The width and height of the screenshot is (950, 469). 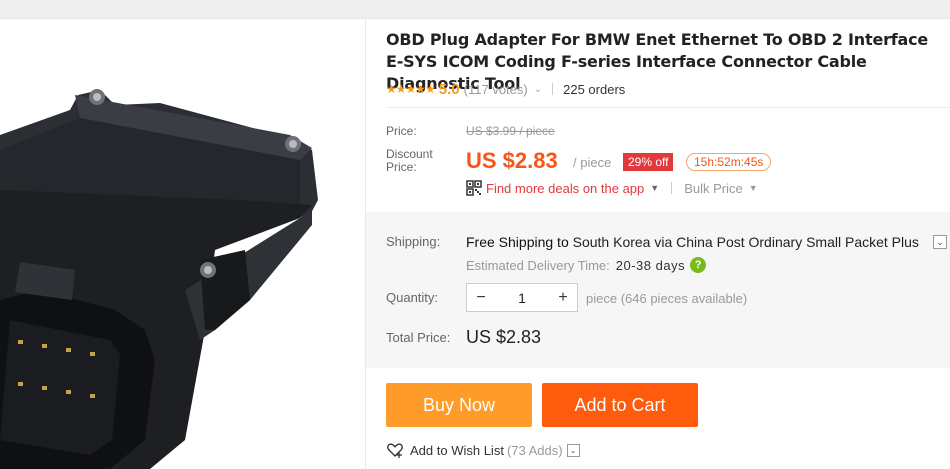 What do you see at coordinates (401, 167) in the screenshot?
I see `discount-label-line2: Price:` at bounding box center [401, 167].